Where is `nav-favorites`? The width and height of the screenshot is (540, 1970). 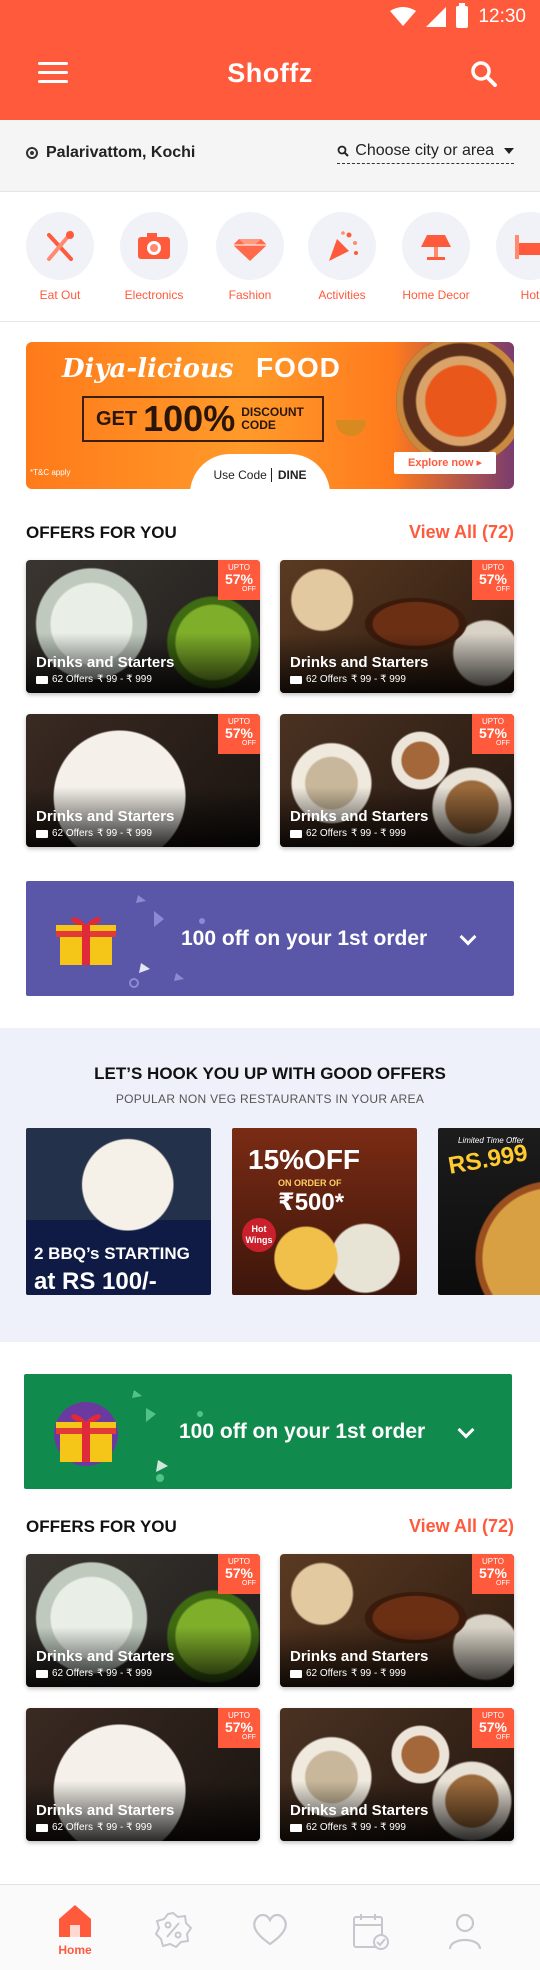
nav-favorites is located at coordinates (270, 1929).